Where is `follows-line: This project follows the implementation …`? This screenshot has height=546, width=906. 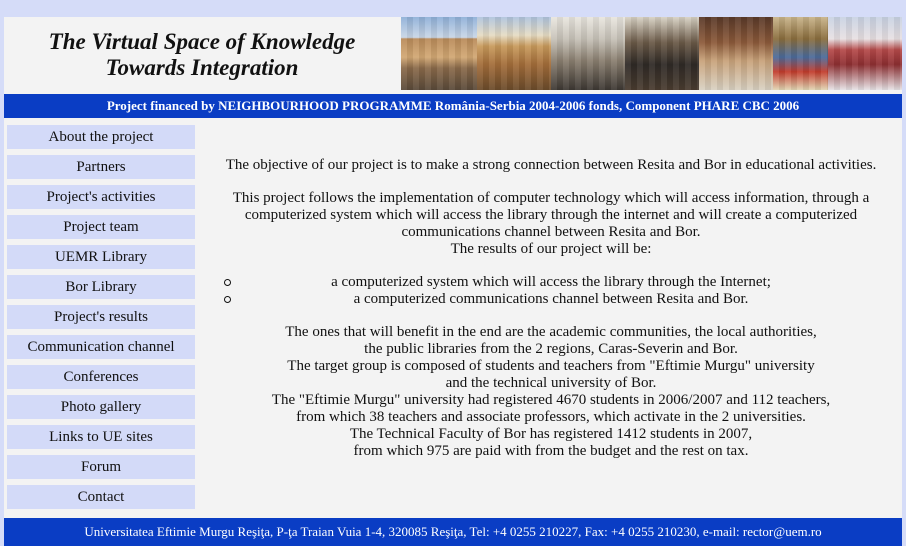
follows-line: This project follows the implementation … is located at coordinates (551, 198).